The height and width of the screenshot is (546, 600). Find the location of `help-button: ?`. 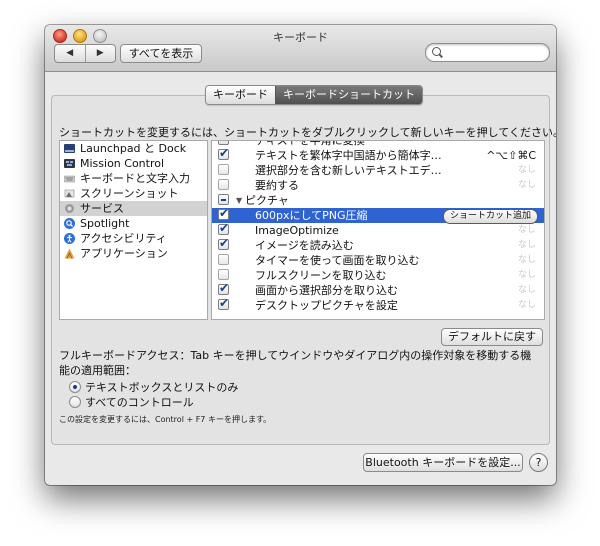

help-button: ? is located at coordinates (538, 462).